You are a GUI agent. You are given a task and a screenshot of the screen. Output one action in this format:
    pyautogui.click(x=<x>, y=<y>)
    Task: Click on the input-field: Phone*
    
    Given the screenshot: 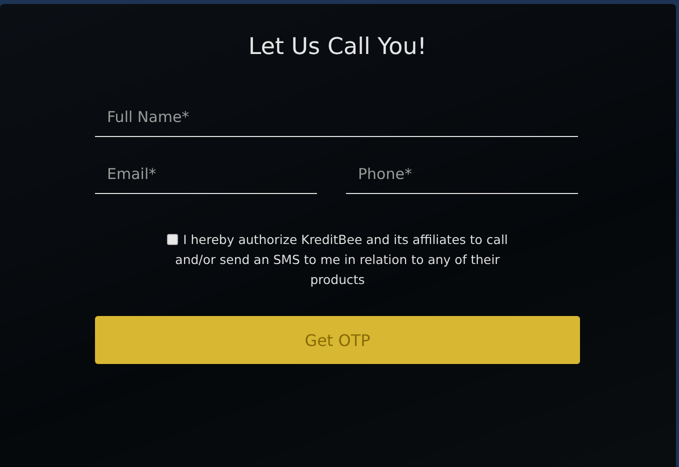 What is the action you would take?
    pyautogui.click(x=462, y=175)
    